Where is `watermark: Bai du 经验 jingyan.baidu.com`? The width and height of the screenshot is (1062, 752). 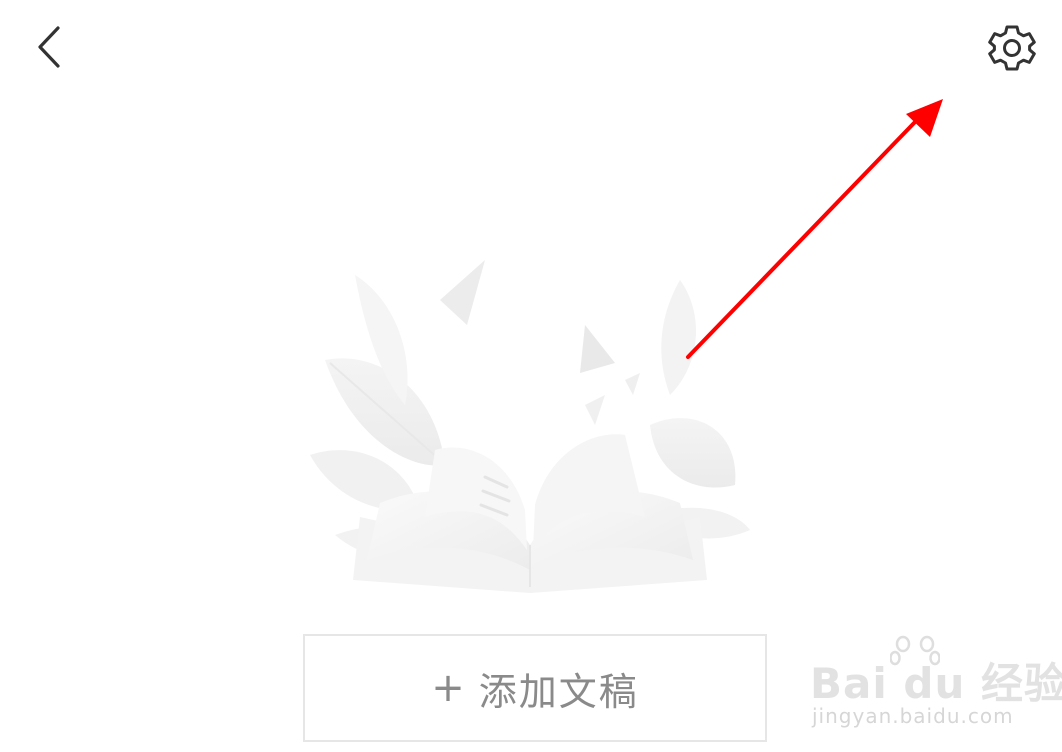
watermark: Bai du 经验 jingyan.baidu.com is located at coordinates (936, 687).